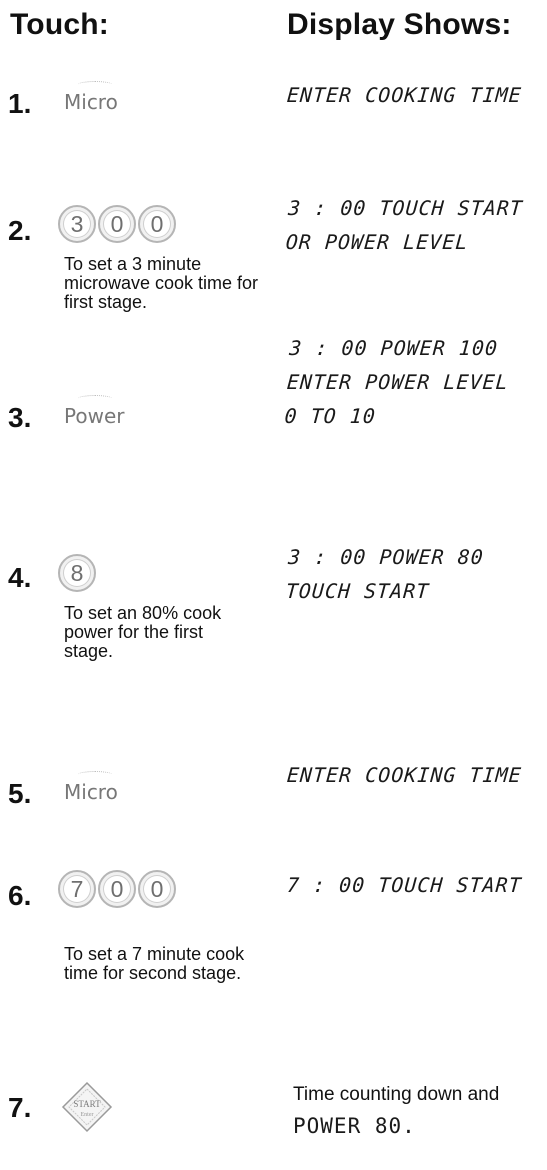  Describe the element at coordinates (77, 889) in the screenshot. I see `number-key-7: 7` at that location.